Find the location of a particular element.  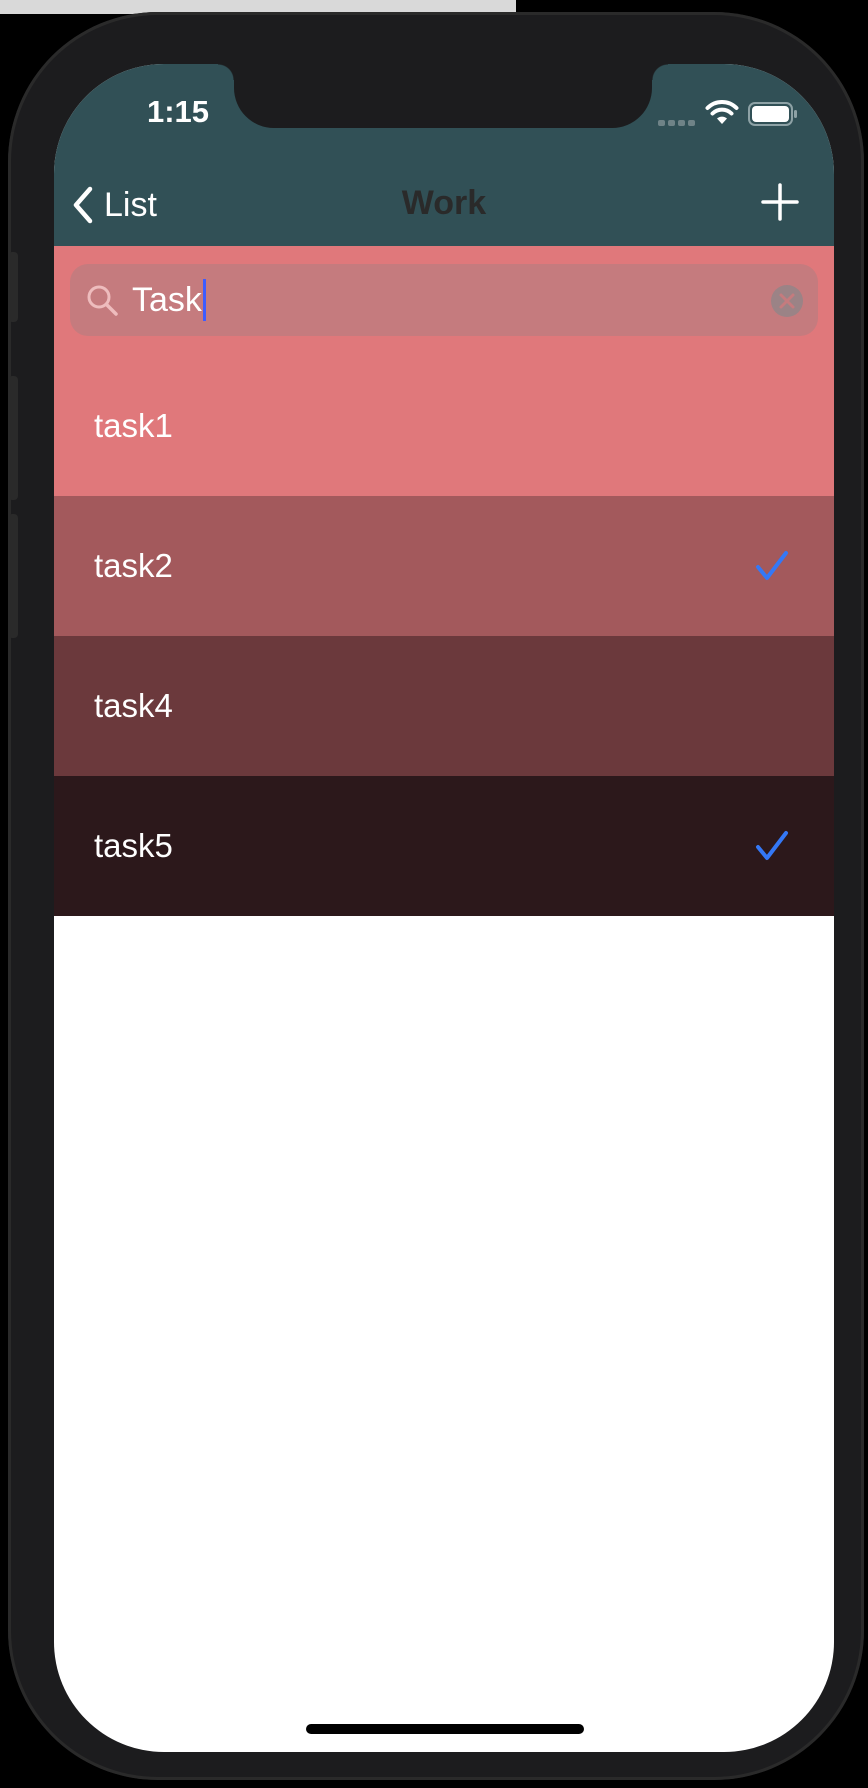

task-row: task1 is located at coordinates (444, 426).